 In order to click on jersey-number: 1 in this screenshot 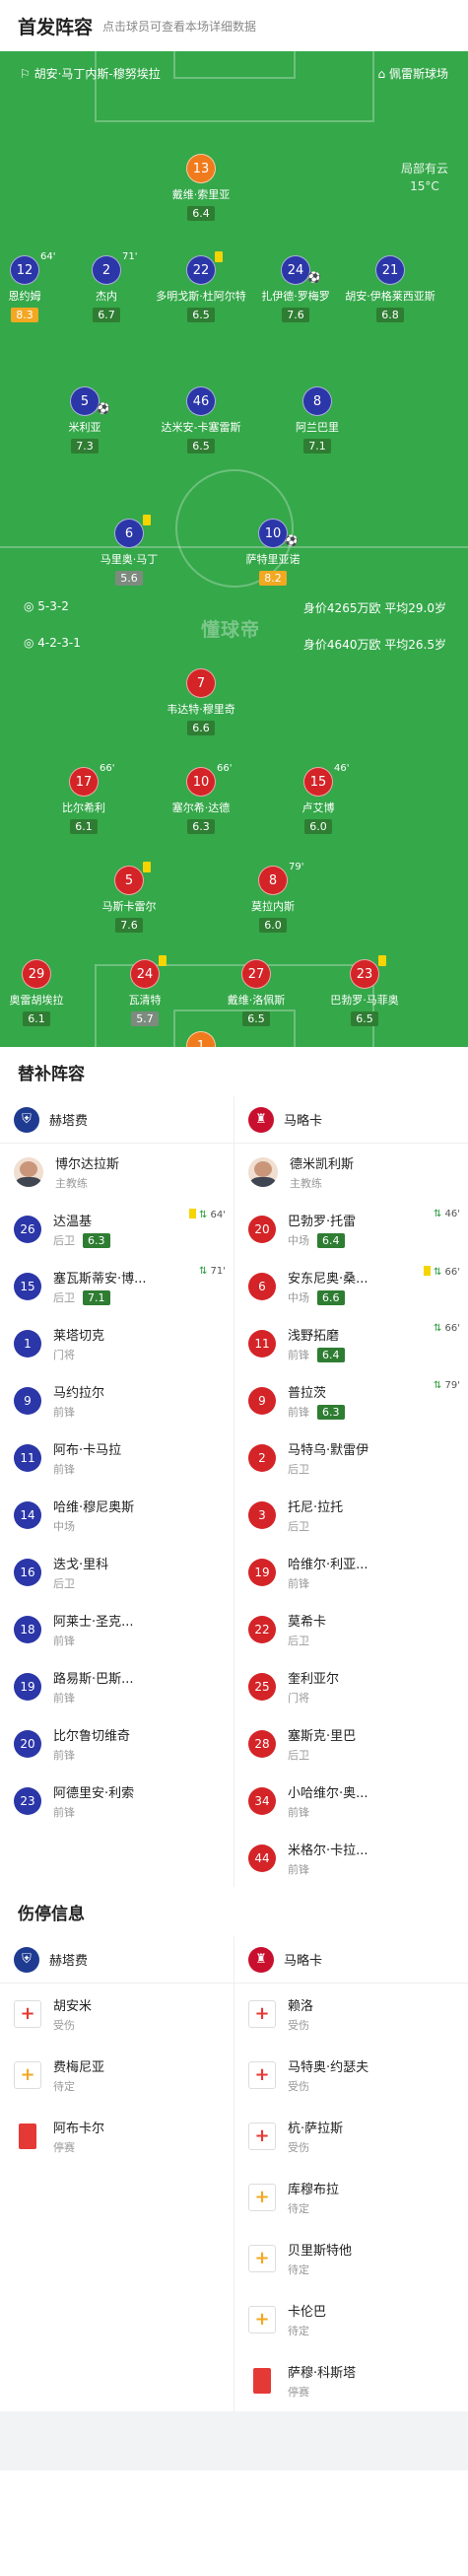, I will do `click(201, 1039)`.